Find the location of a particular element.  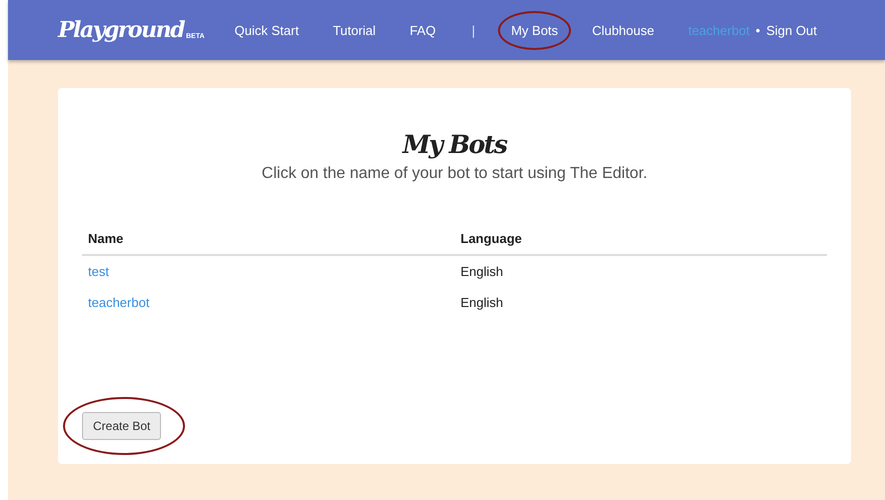

bot-name-link: teacherbot is located at coordinates (119, 302).